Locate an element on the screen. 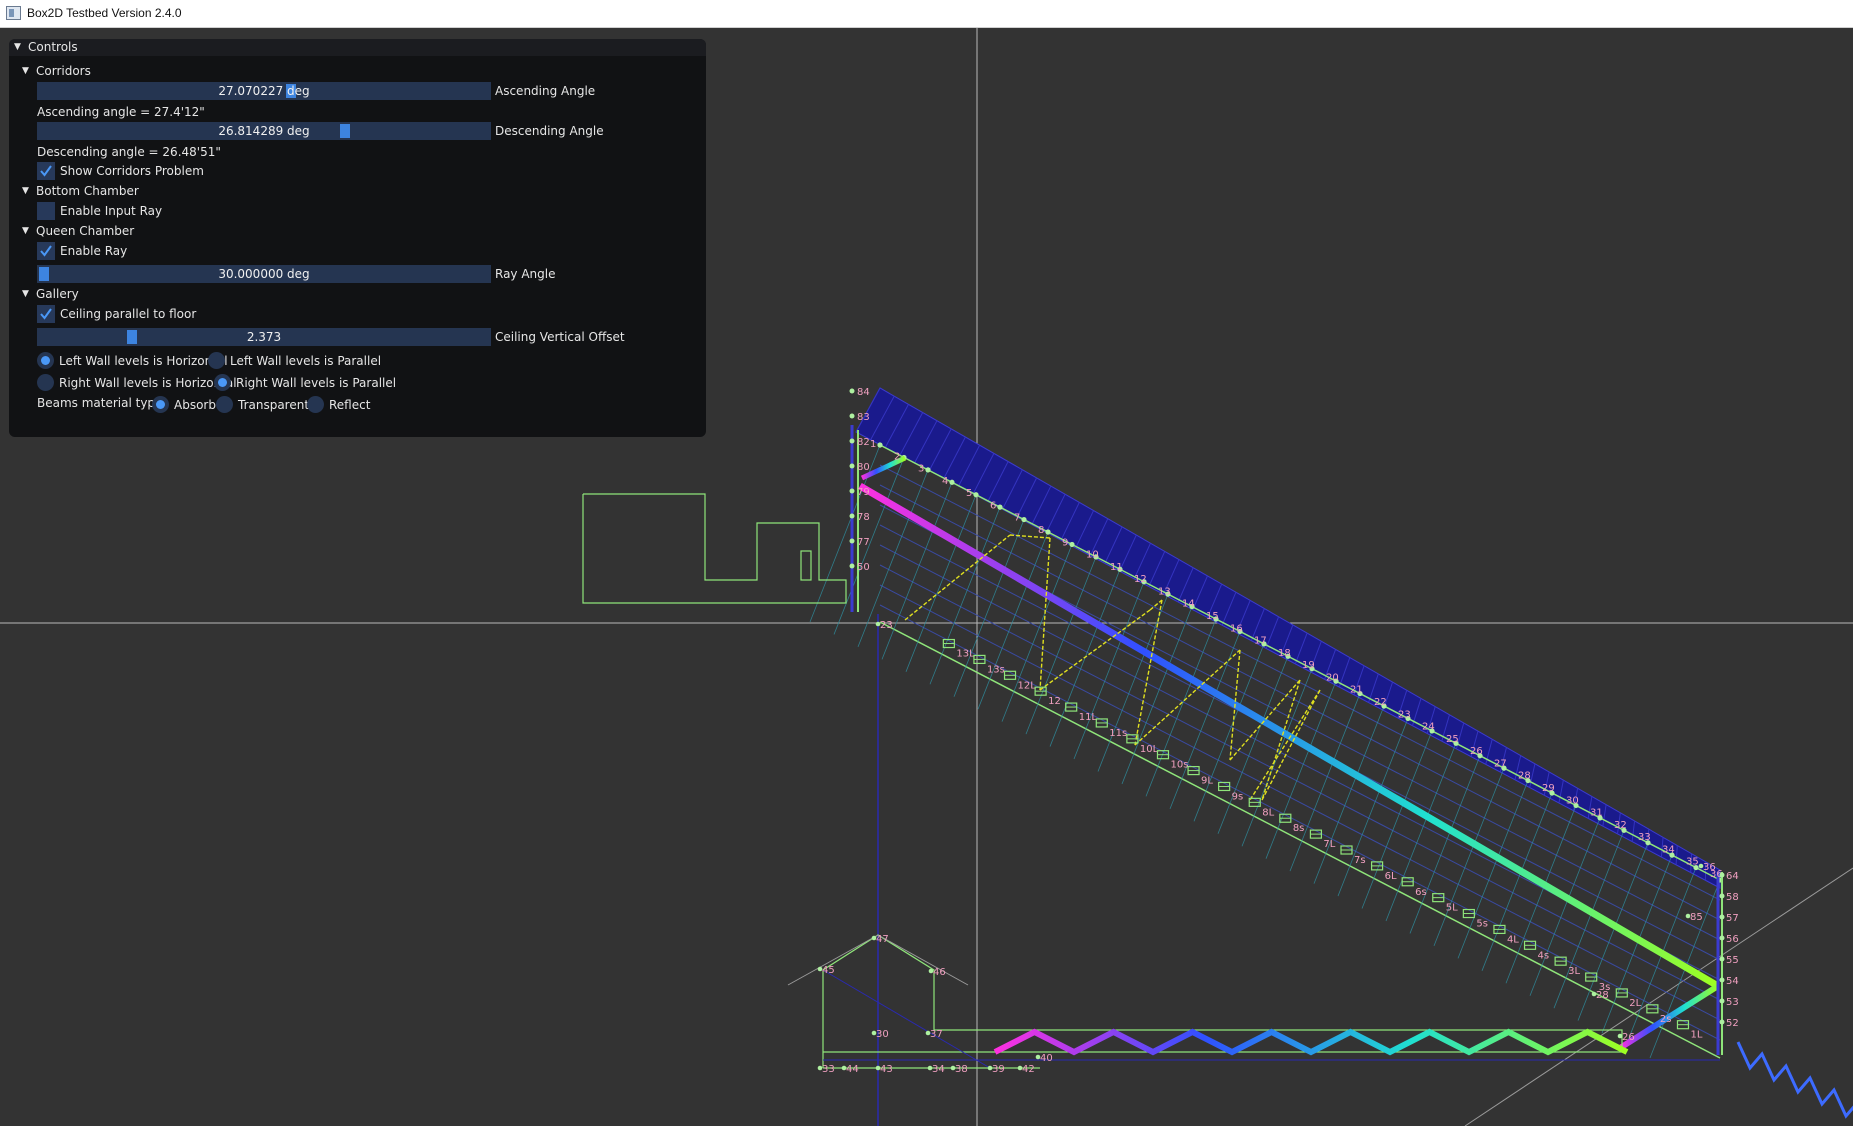 The image size is (1853, 1126). top-point-label: 11 is located at coordinates (1116, 567).